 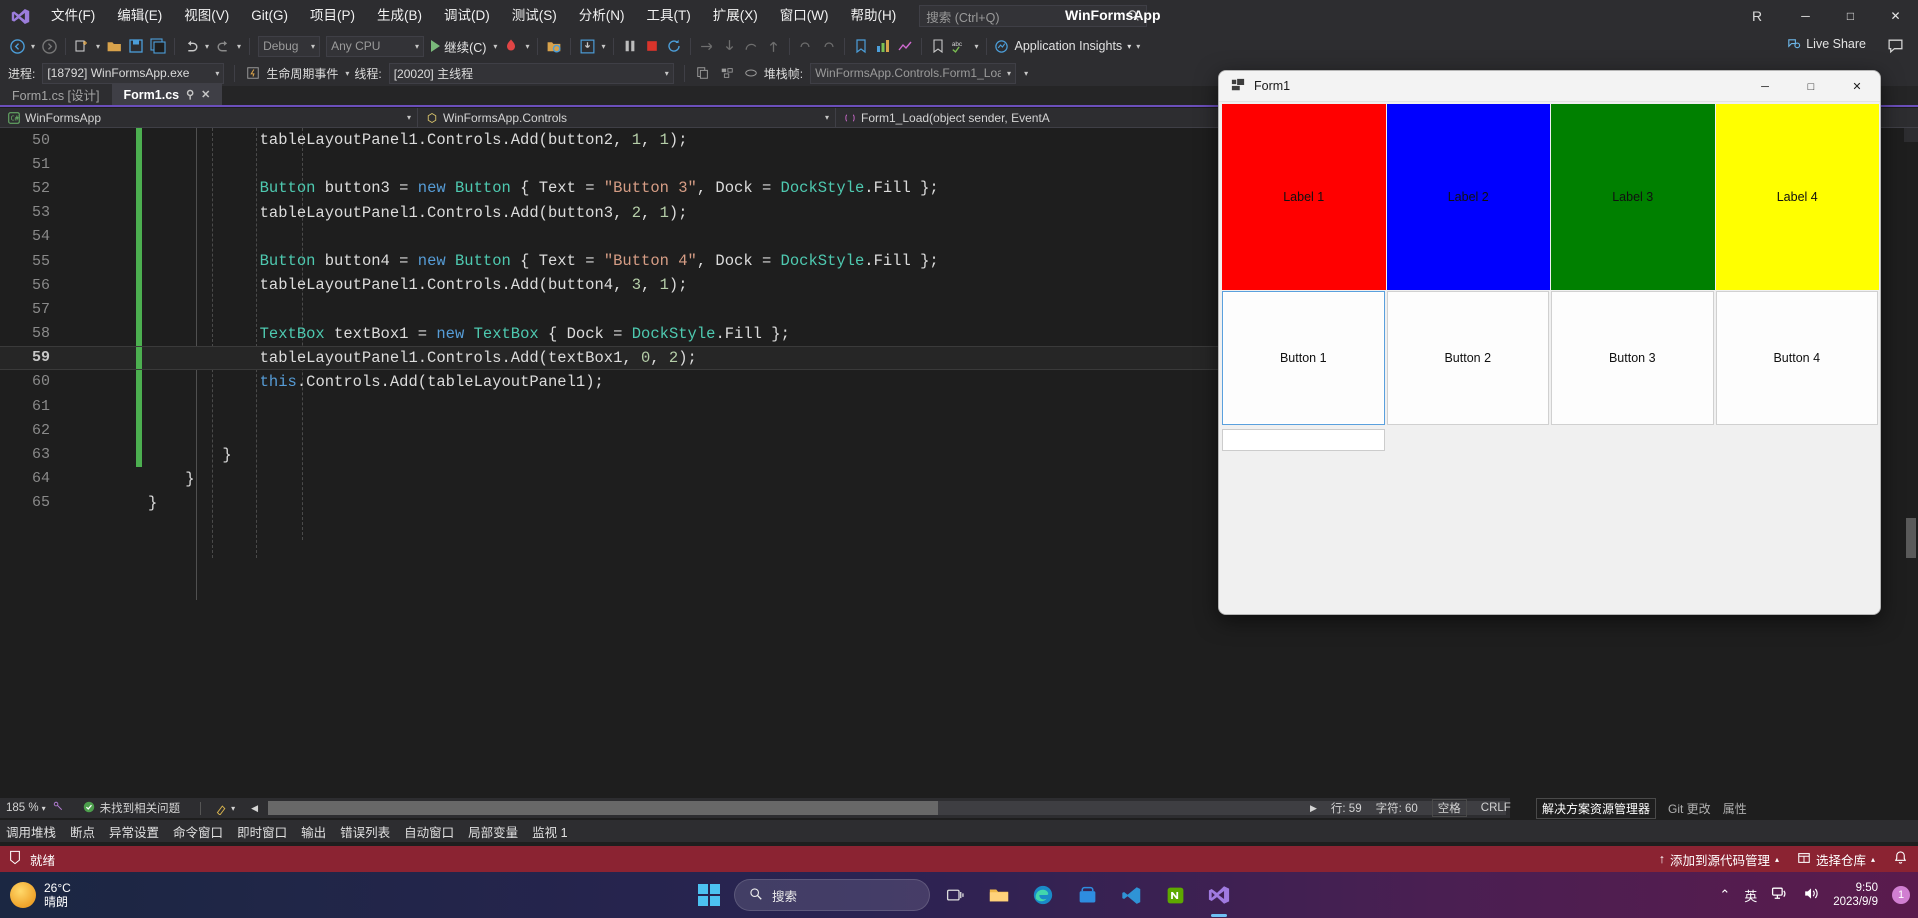 What do you see at coordinates (1796, 358) in the screenshot?
I see `button-4: Button 4` at bounding box center [1796, 358].